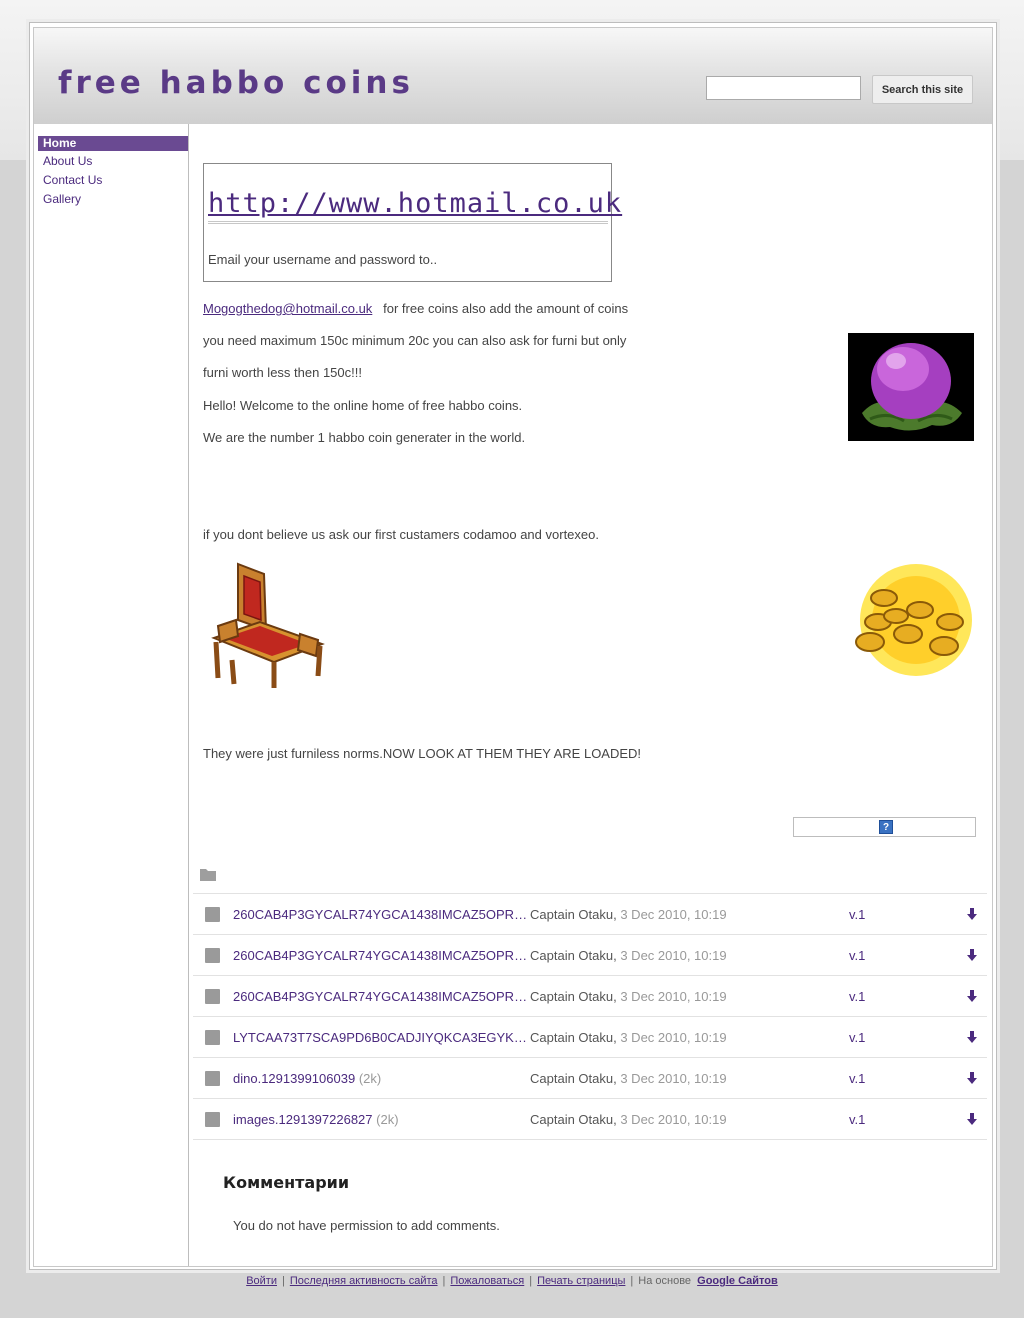 The height and width of the screenshot is (1318, 1024). What do you see at coordinates (282, 372) in the screenshot?
I see `body-line-3: furni worth less then 150c!!!` at bounding box center [282, 372].